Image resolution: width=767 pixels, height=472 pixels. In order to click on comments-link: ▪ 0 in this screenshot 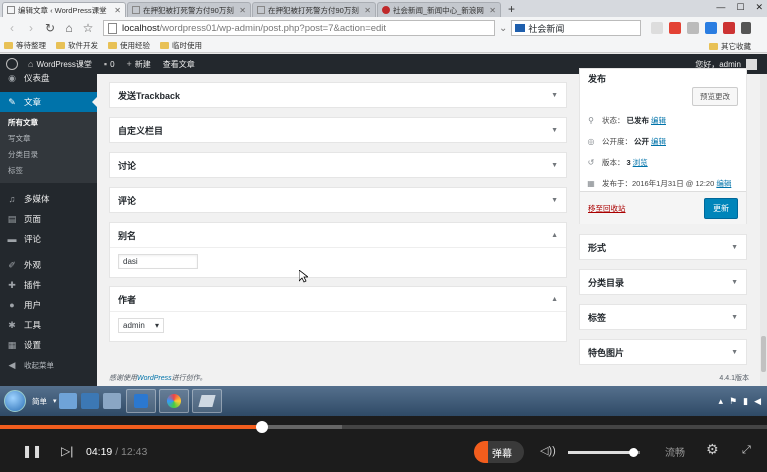, I will do `click(109, 64)`.